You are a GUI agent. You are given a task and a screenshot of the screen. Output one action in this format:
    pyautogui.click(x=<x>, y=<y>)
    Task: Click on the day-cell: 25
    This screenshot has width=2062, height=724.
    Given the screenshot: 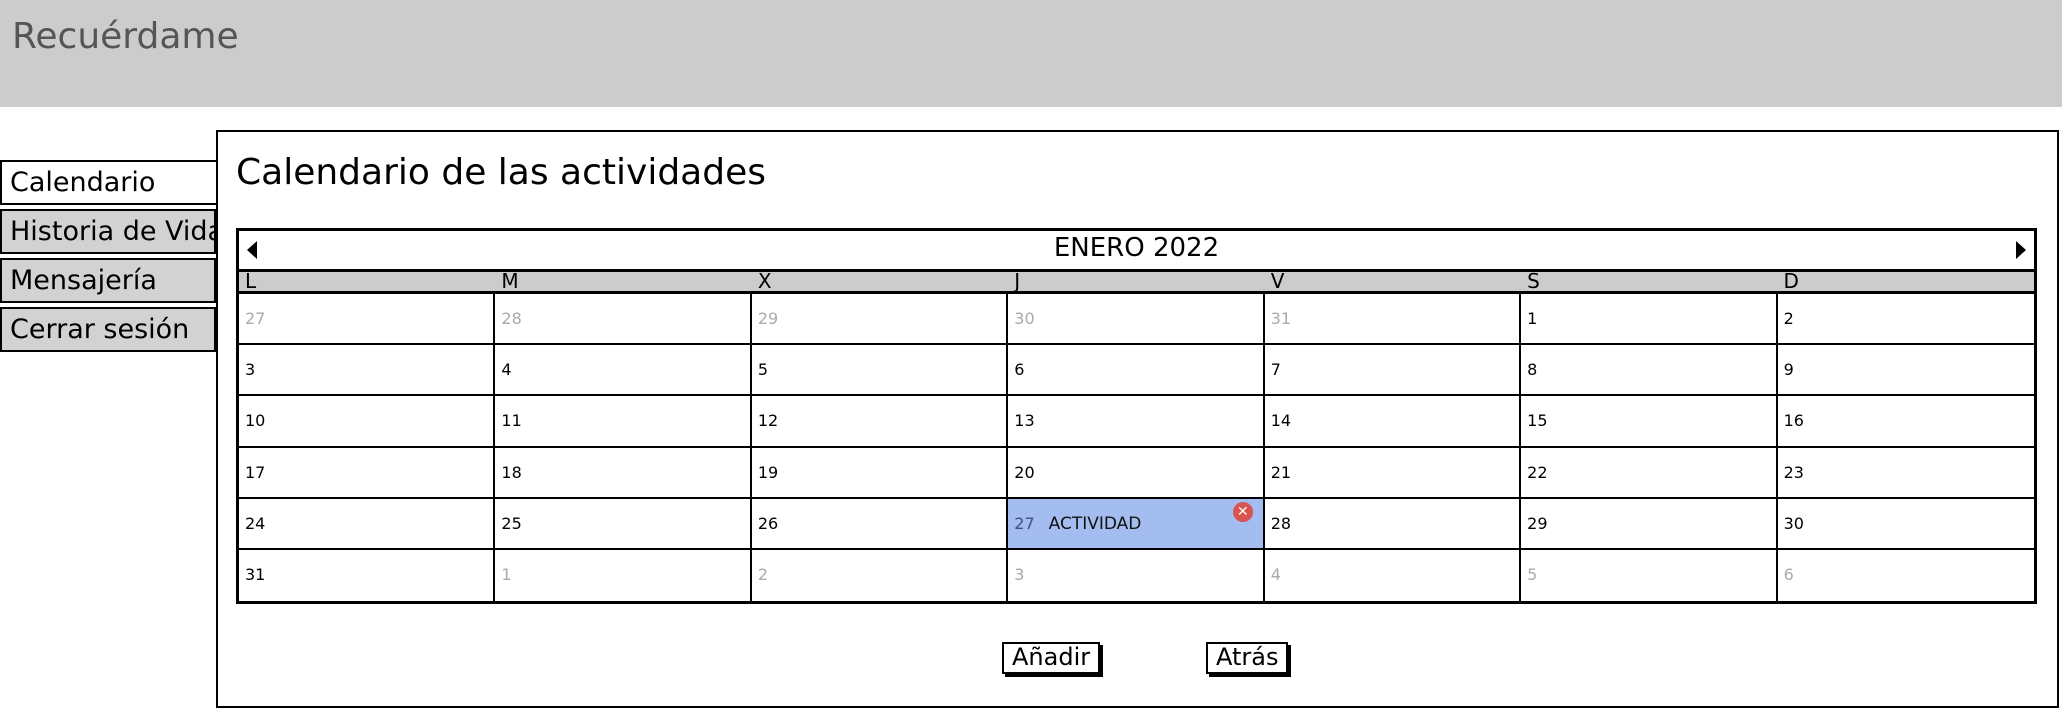 What is the action you would take?
    pyautogui.click(x=623, y=524)
    